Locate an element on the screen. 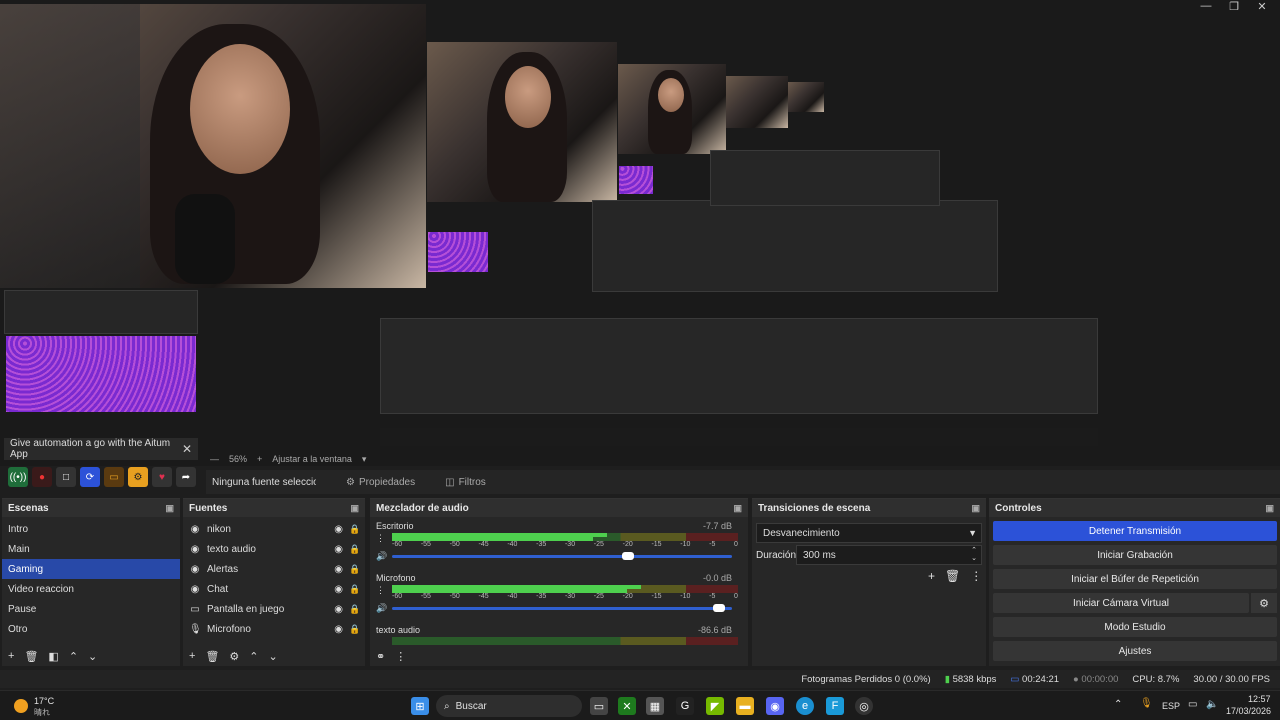 This screenshot has width=1280, height=720. virtual-cam-button: Iniciar Cámara Virtual is located at coordinates (1121, 603).